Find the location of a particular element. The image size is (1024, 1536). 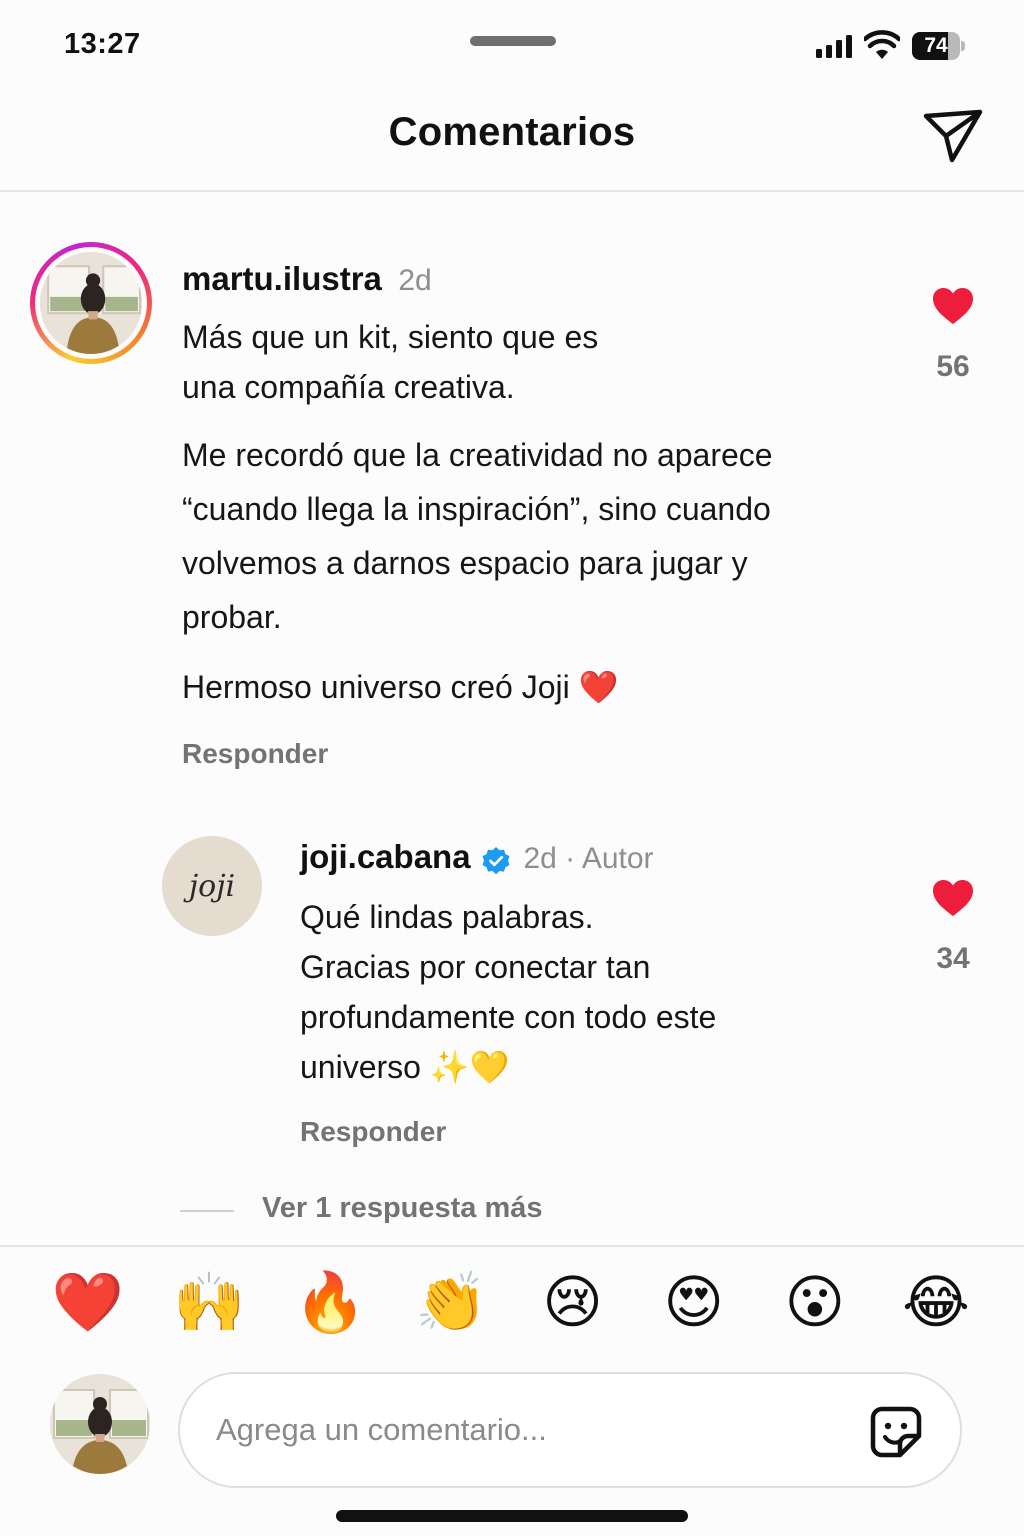

reaction-surprised: 😮 is located at coordinates (815, 1302).